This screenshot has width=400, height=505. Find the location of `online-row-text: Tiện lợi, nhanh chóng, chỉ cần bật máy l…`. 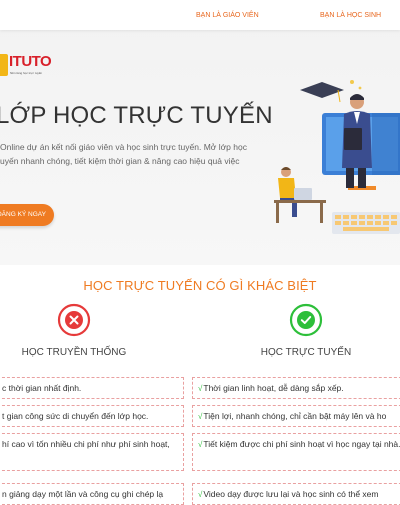

online-row-text: Tiện lợi, nhanh chóng, chỉ cần bật máy l… is located at coordinates (295, 416).